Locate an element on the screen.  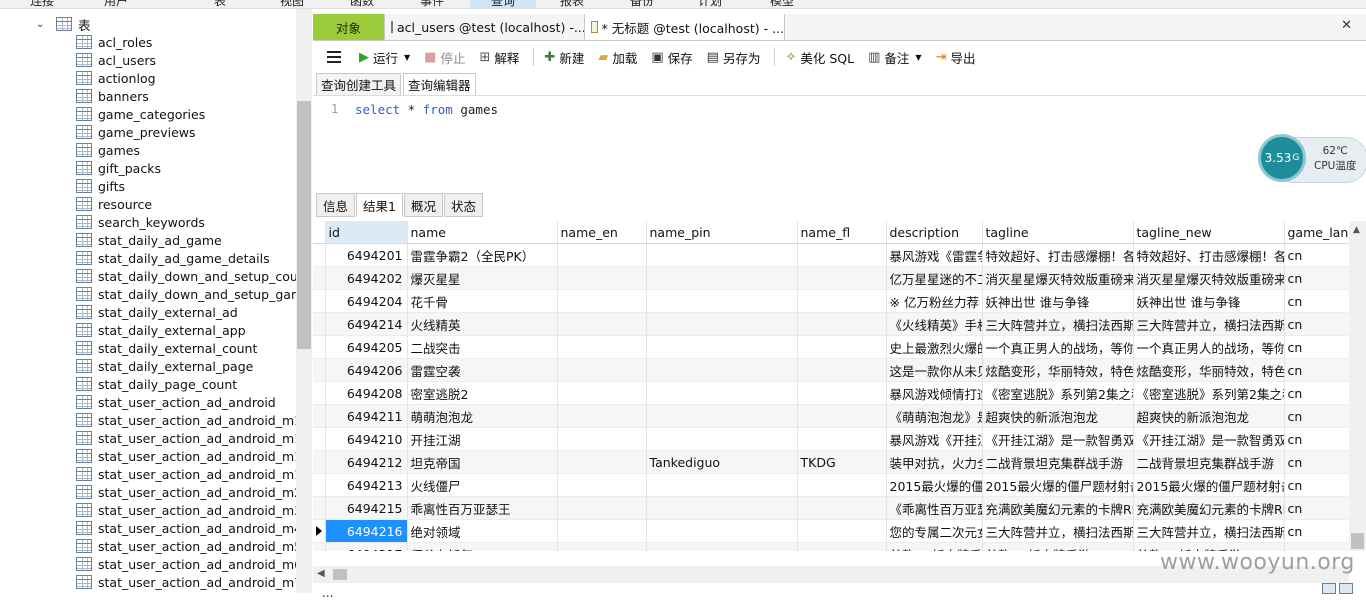
table-cell: 6494204 is located at coordinates (366, 301).